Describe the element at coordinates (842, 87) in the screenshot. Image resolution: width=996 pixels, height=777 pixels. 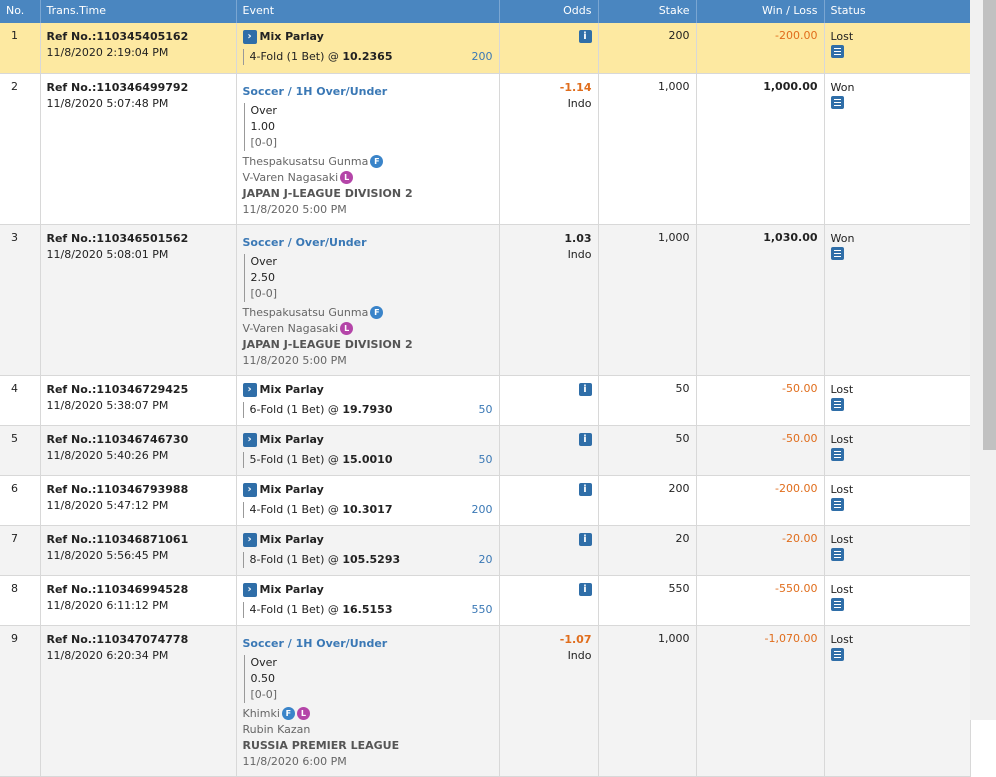
I see `status-text: Won` at that location.